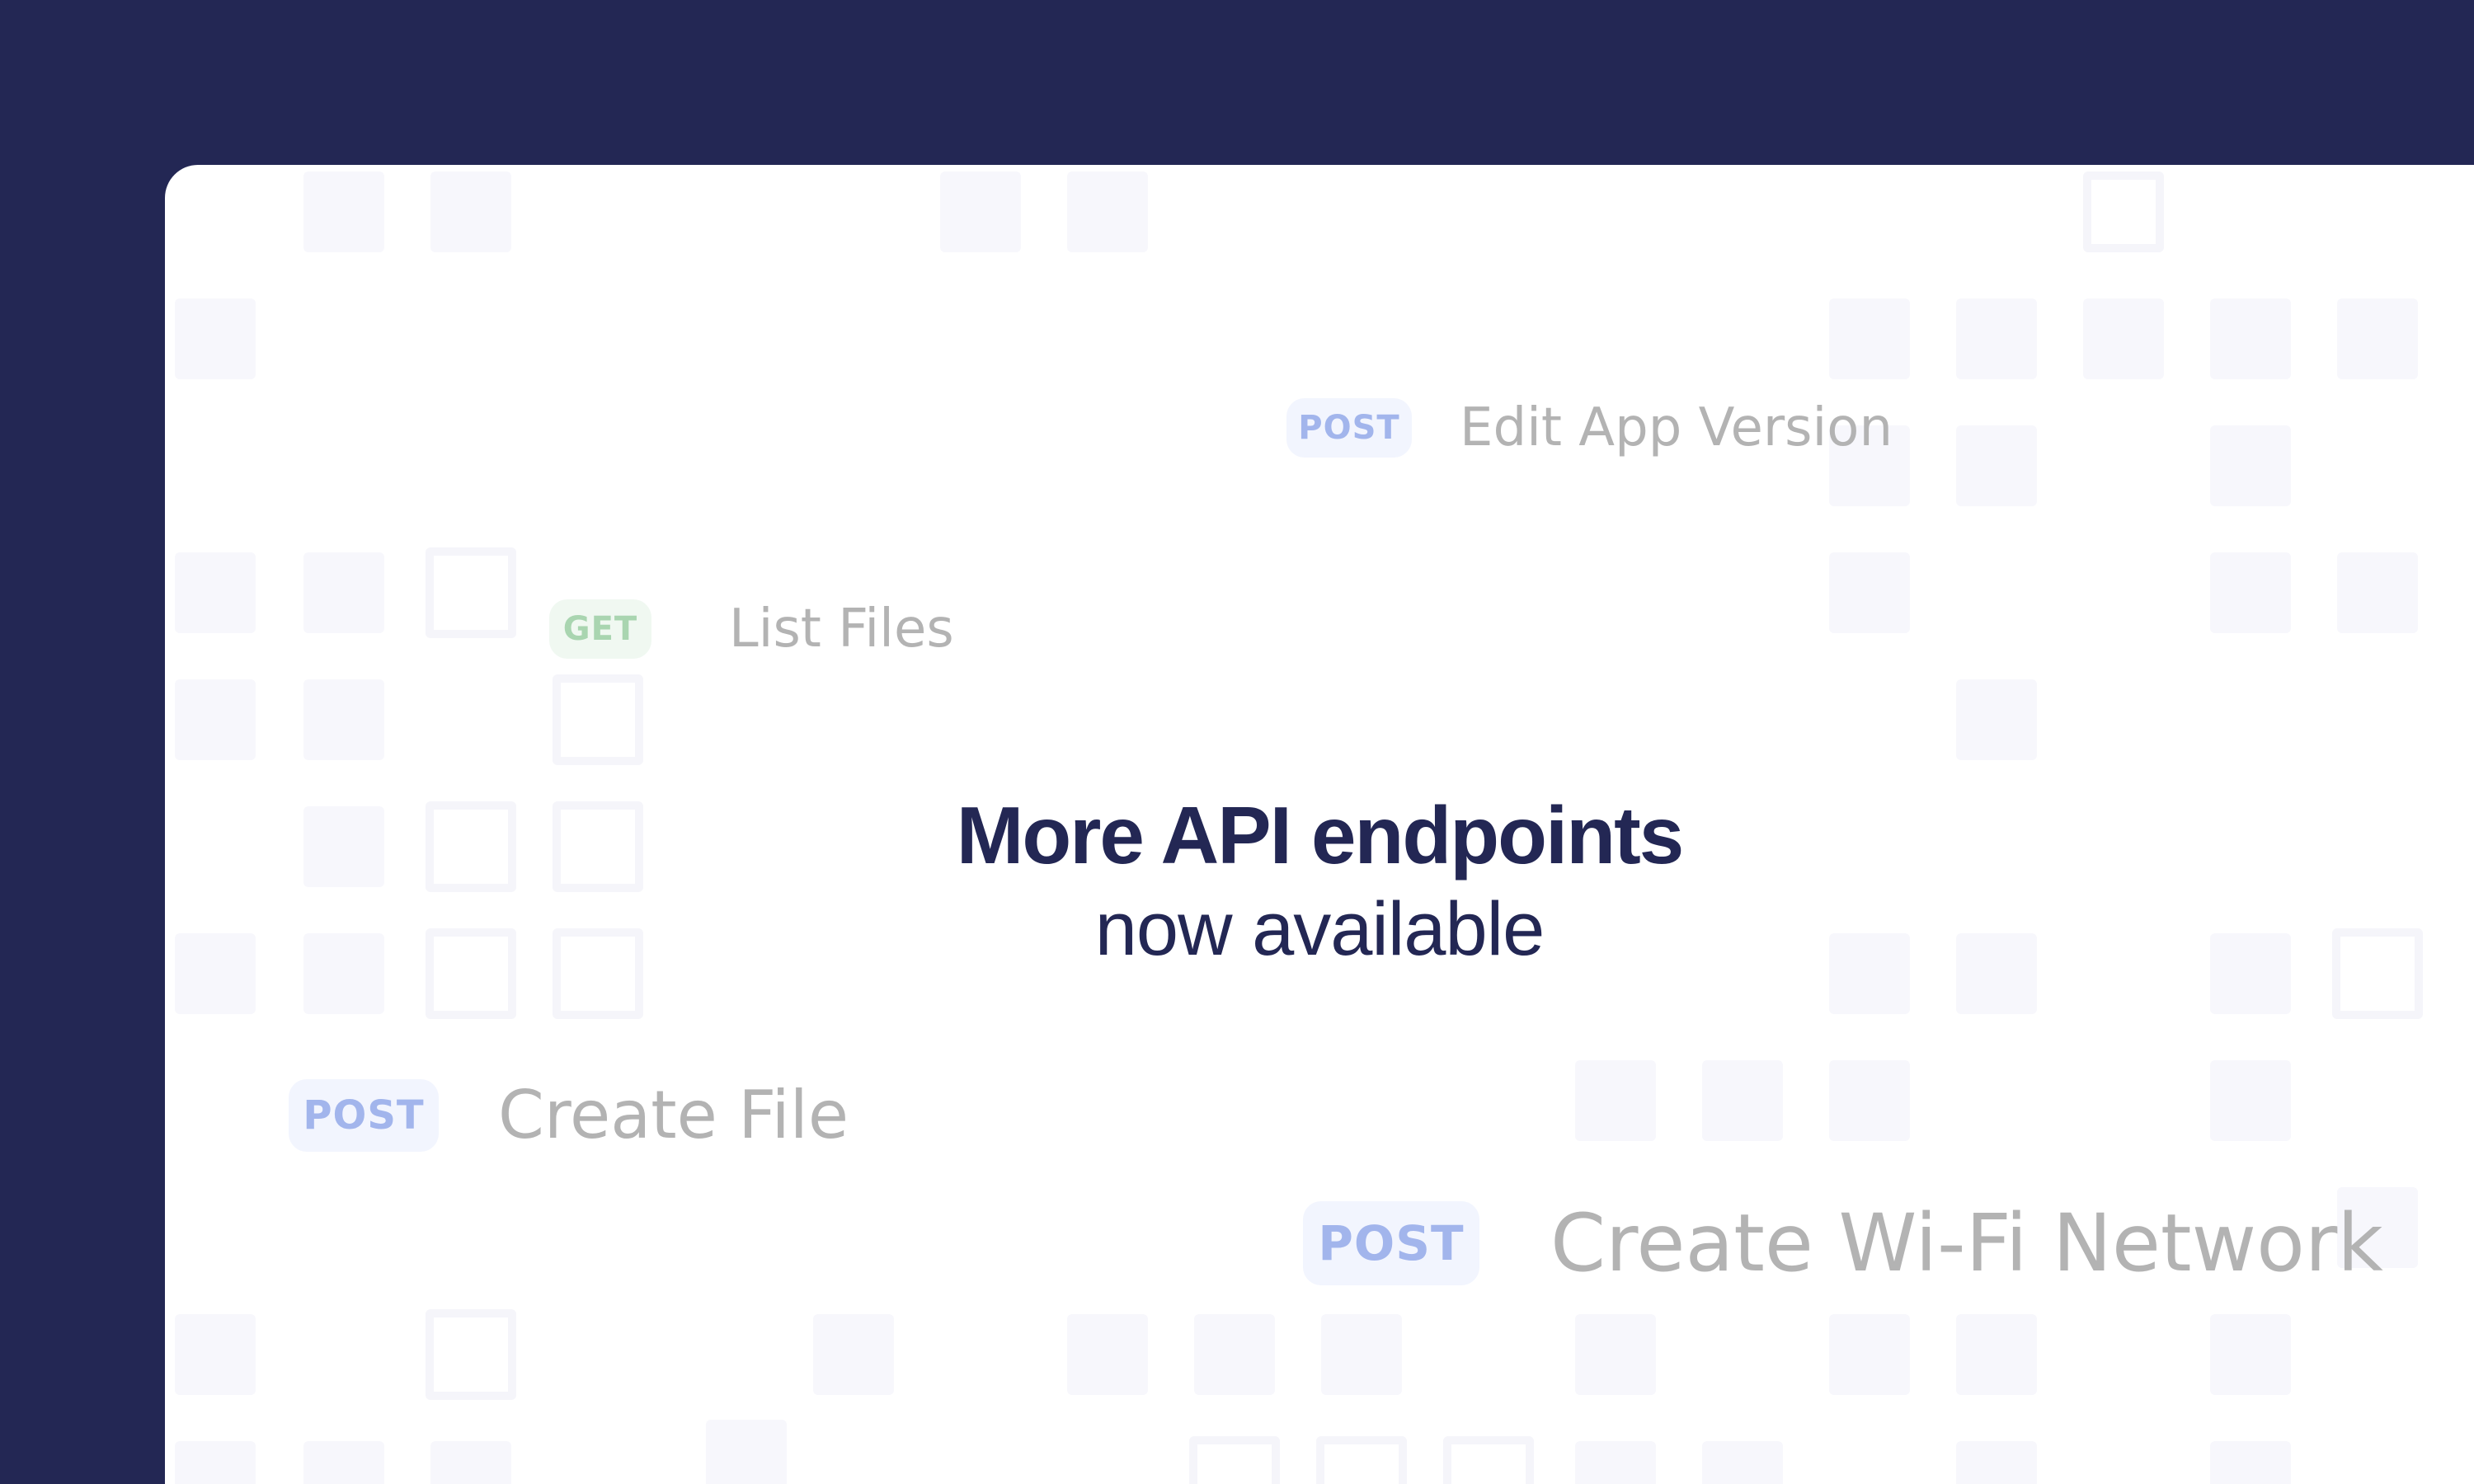  I want to click on endpoint-label: Edit App Version, so click(1676, 427).